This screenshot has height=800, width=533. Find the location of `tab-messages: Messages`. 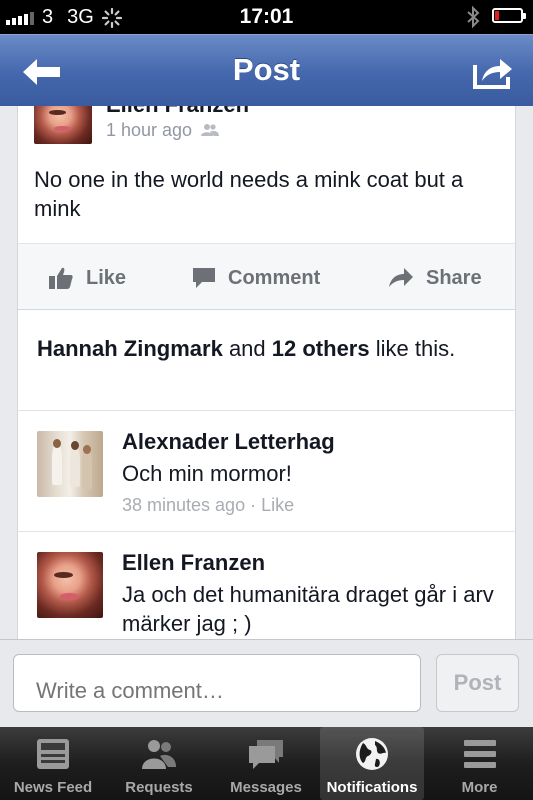

tab-messages: Messages is located at coordinates (266, 763).